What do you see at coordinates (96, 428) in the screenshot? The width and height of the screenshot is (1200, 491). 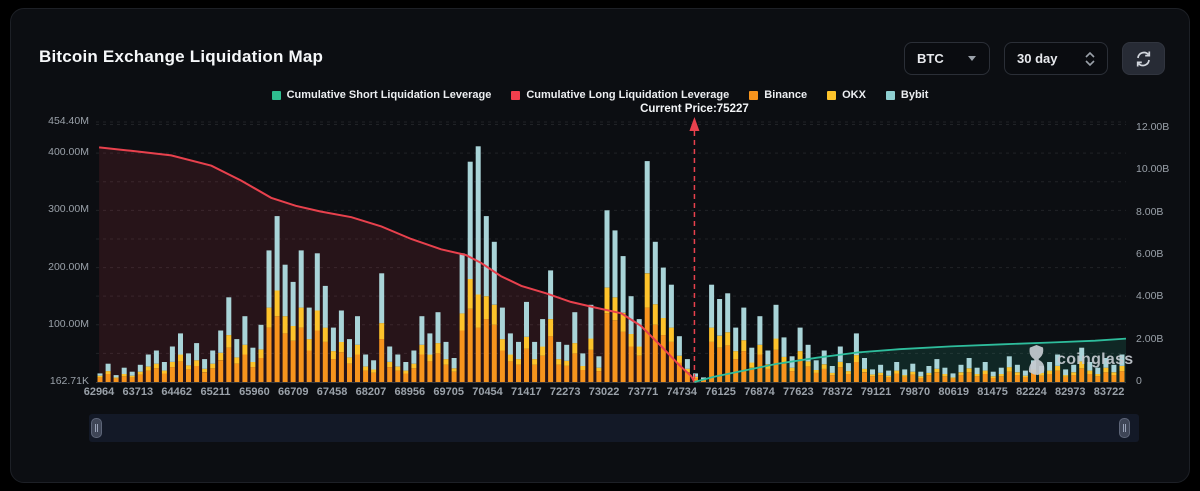 I see `navigator-handle-left` at bounding box center [96, 428].